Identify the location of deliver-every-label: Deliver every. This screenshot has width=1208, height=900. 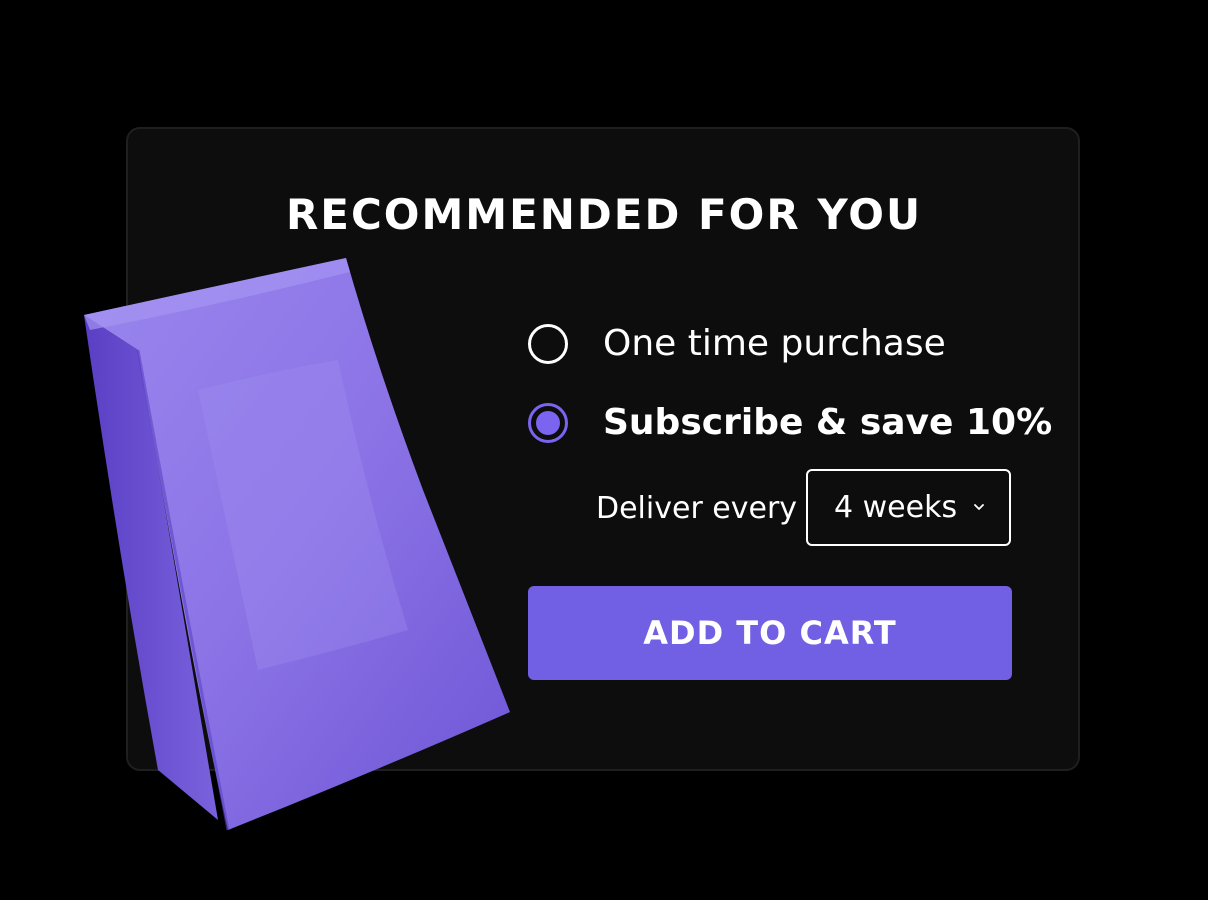
(697, 508).